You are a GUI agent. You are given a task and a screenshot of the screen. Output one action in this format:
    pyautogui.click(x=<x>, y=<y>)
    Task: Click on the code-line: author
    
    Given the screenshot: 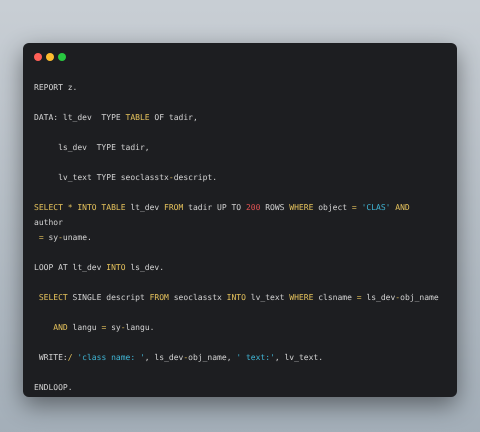 What is the action you would take?
    pyautogui.click(x=48, y=223)
    